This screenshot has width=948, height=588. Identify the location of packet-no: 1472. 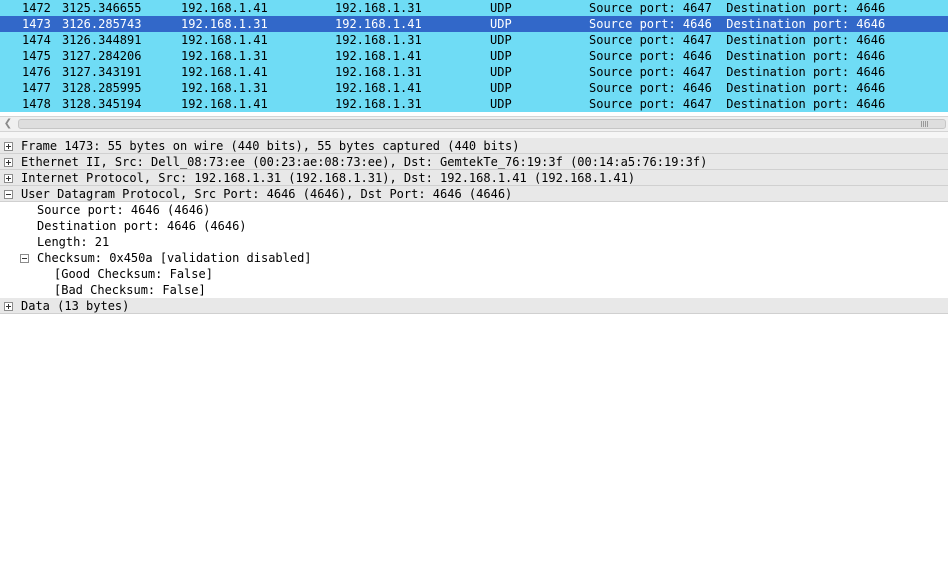
(36, 8).